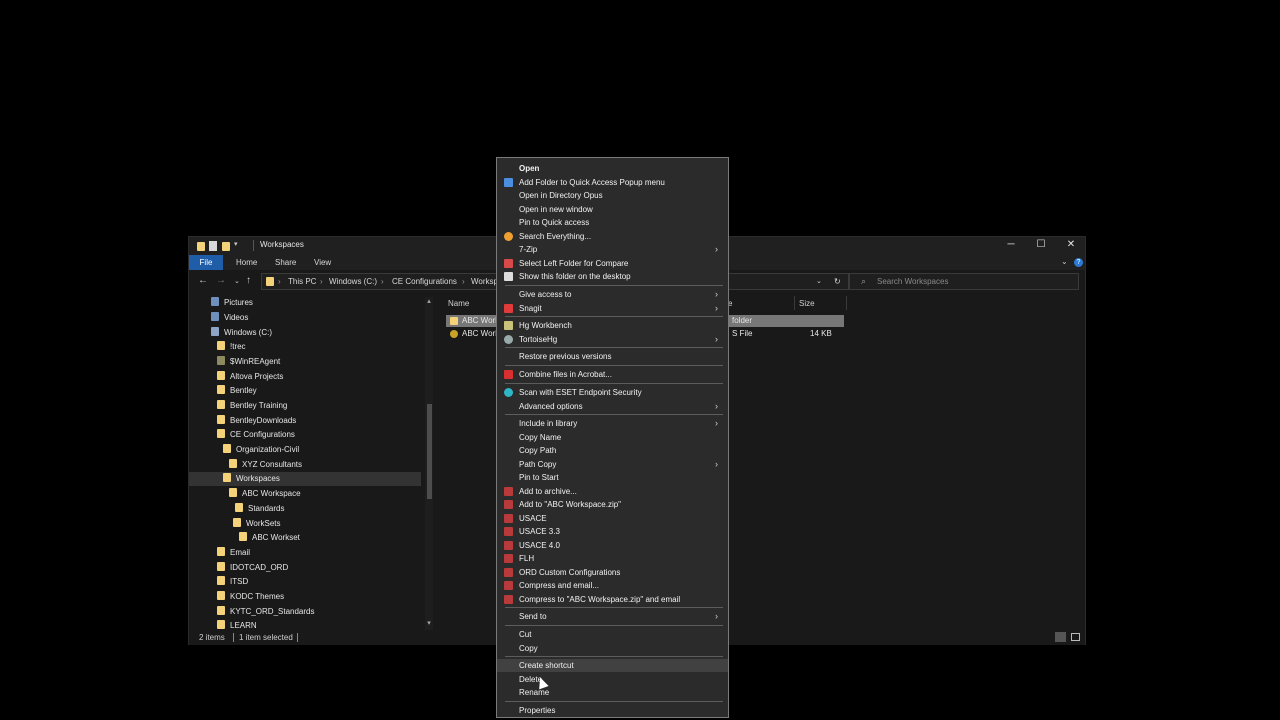  Describe the element at coordinates (305, 582) in the screenshot. I see `nav-item-itsd: ITSD` at that location.